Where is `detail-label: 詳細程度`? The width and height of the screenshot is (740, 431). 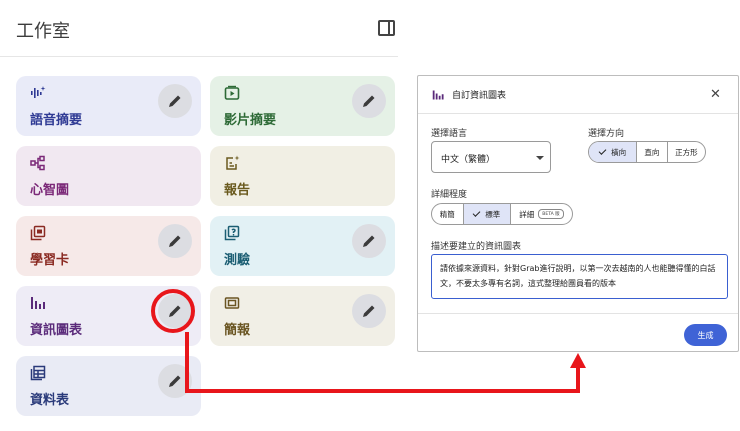 detail-label: 詳細程度 is located at coordinates (449, 195).